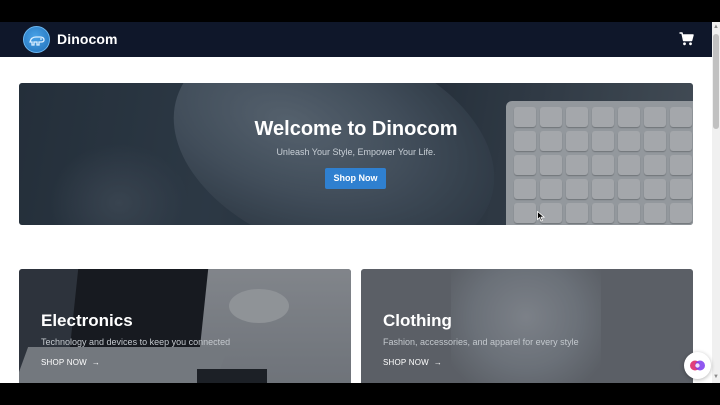 This screenshot has width=720, height=405. I want to click on shopping-cart-icon, so click(686, 39).